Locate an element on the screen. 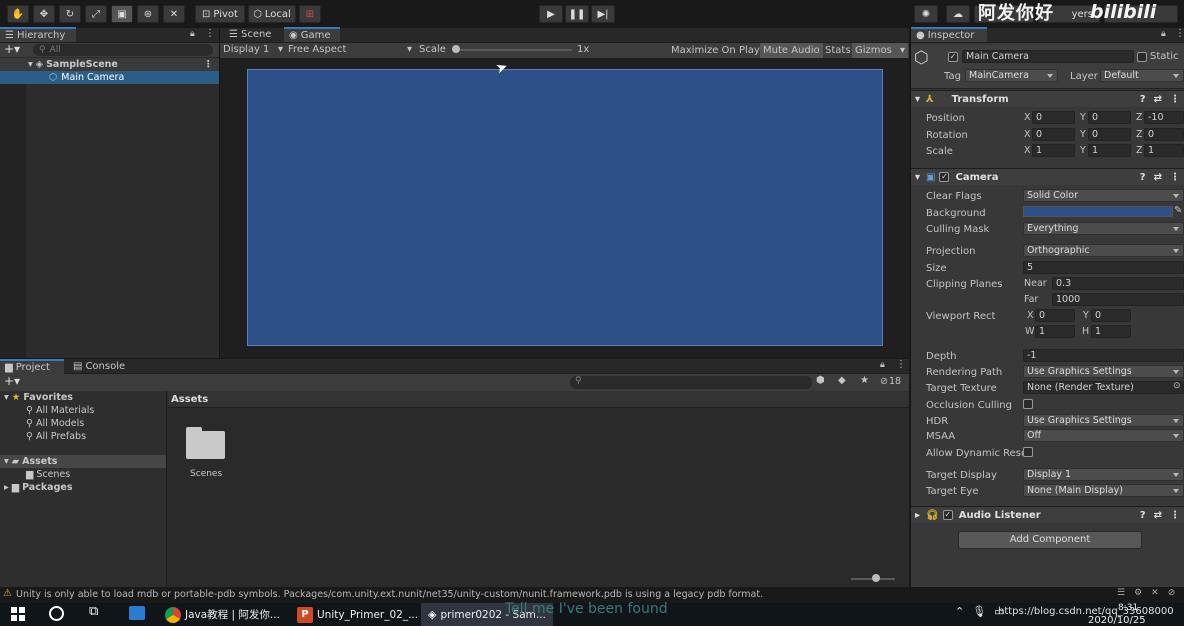 The image size is (1184, 626). tree-all-materials: ⚲ All Materials is located at coordinates (60, 410).